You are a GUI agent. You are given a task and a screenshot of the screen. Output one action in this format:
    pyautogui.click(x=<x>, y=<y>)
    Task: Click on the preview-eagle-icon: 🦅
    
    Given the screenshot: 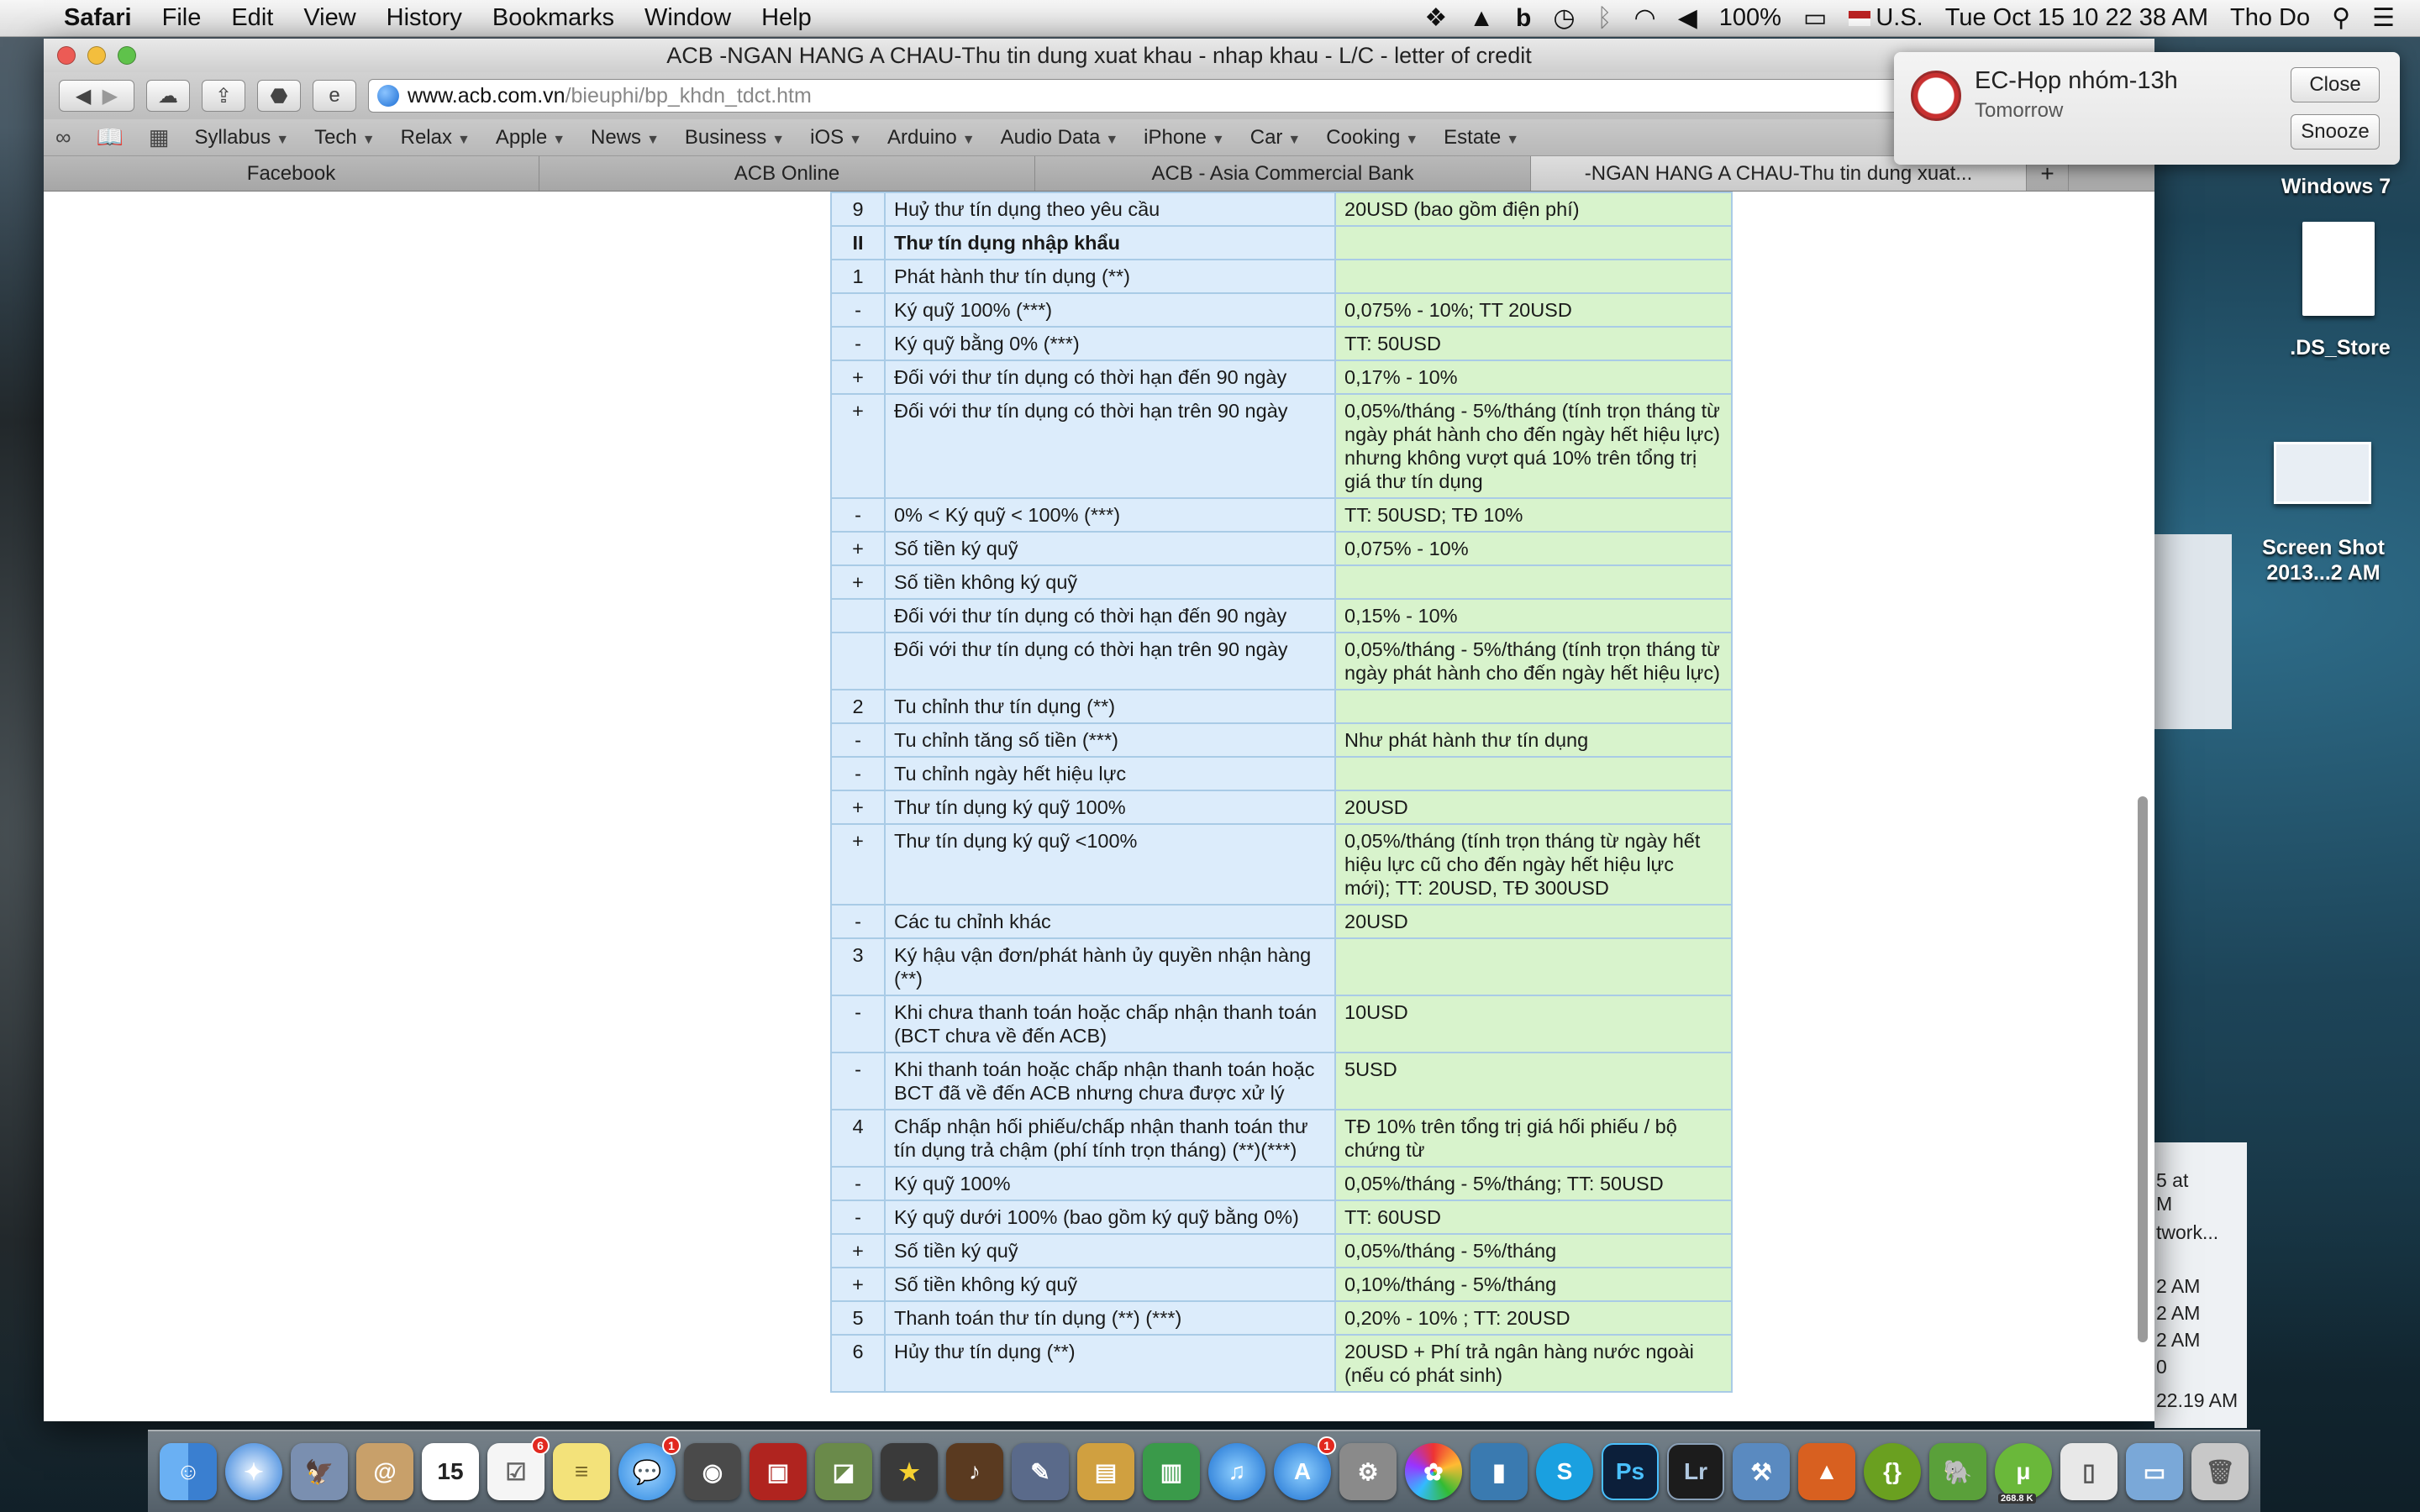 What is the action you would take?
    pyautogui.click(x=319, y=1471)
    